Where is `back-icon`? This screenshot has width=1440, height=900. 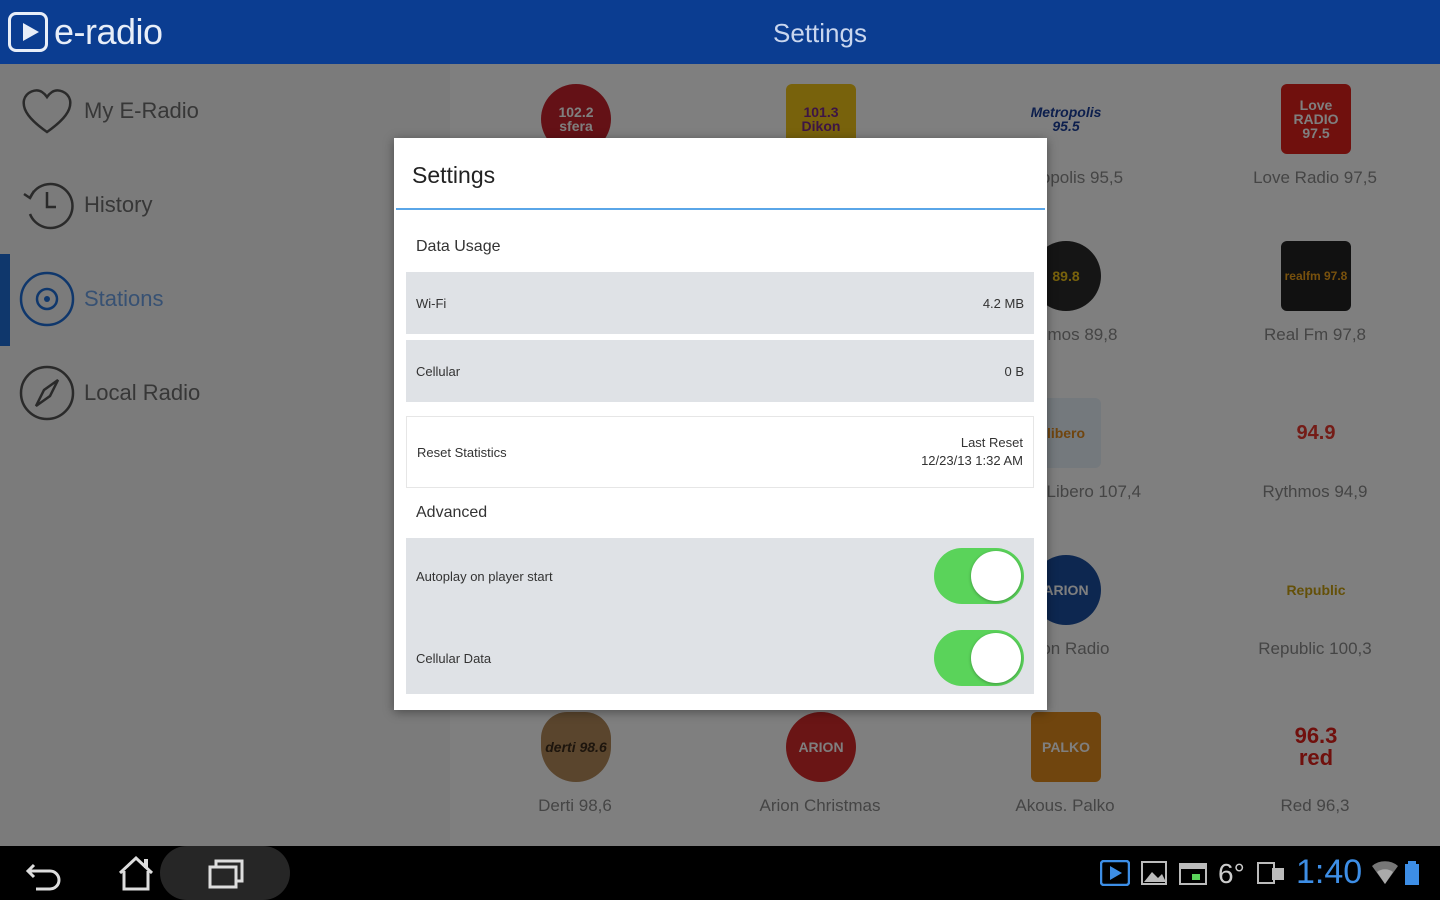 back-icon is located at coordinates (46, 873).